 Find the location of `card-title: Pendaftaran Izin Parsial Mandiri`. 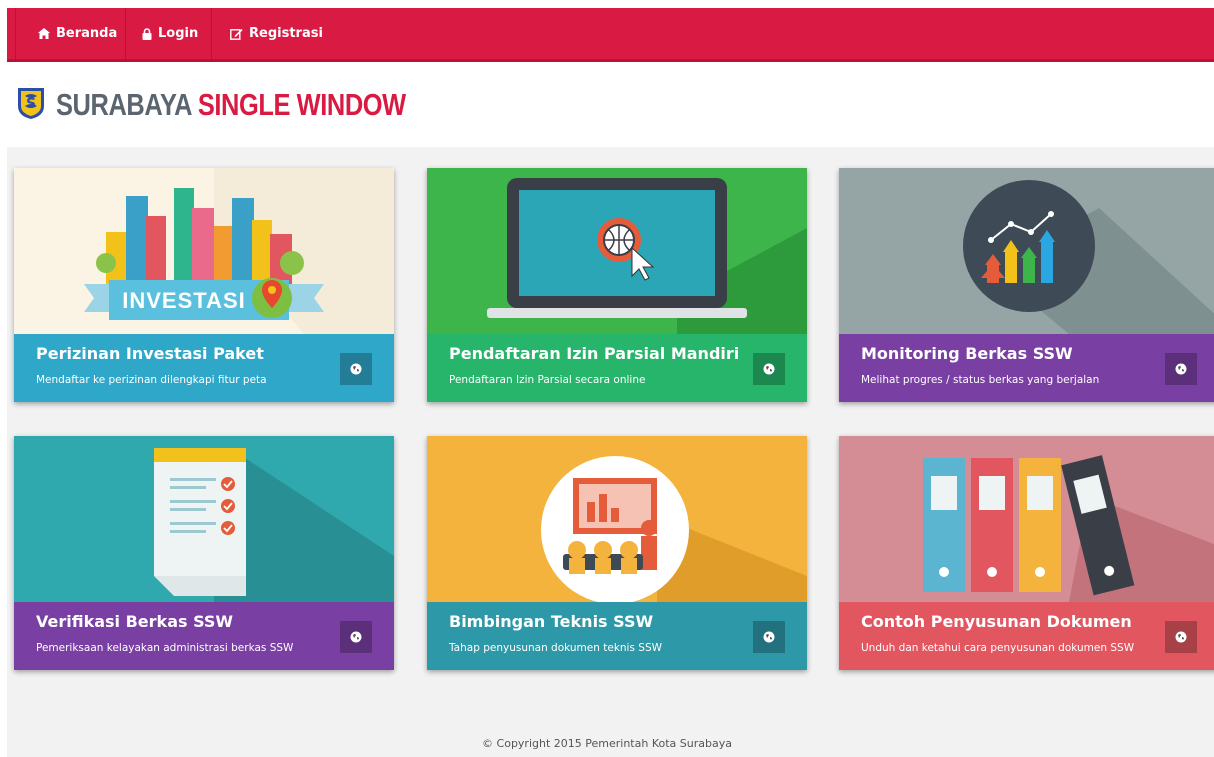

card-title: Pendaftaran Izin Parsial Mandiri is located at coordinates (594, 353).